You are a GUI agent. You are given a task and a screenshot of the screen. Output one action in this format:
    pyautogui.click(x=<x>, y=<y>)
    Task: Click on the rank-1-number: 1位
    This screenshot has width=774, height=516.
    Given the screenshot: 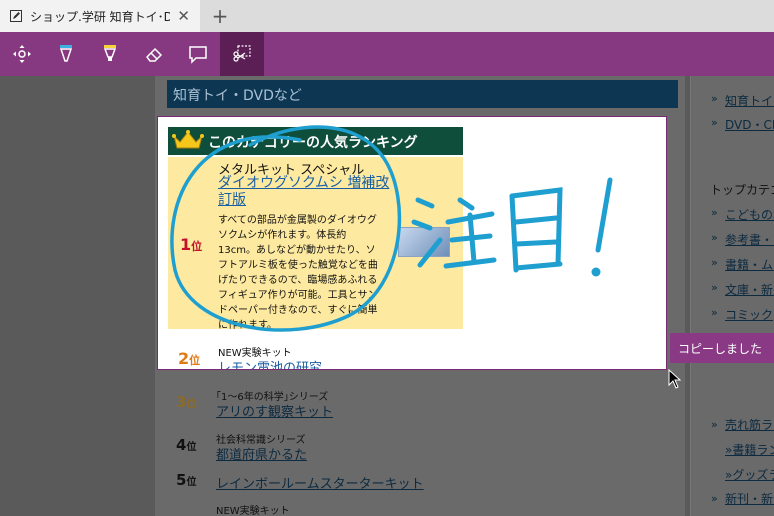 What is the action you would take?
    pyautogui.click(x=191, y=244)
    